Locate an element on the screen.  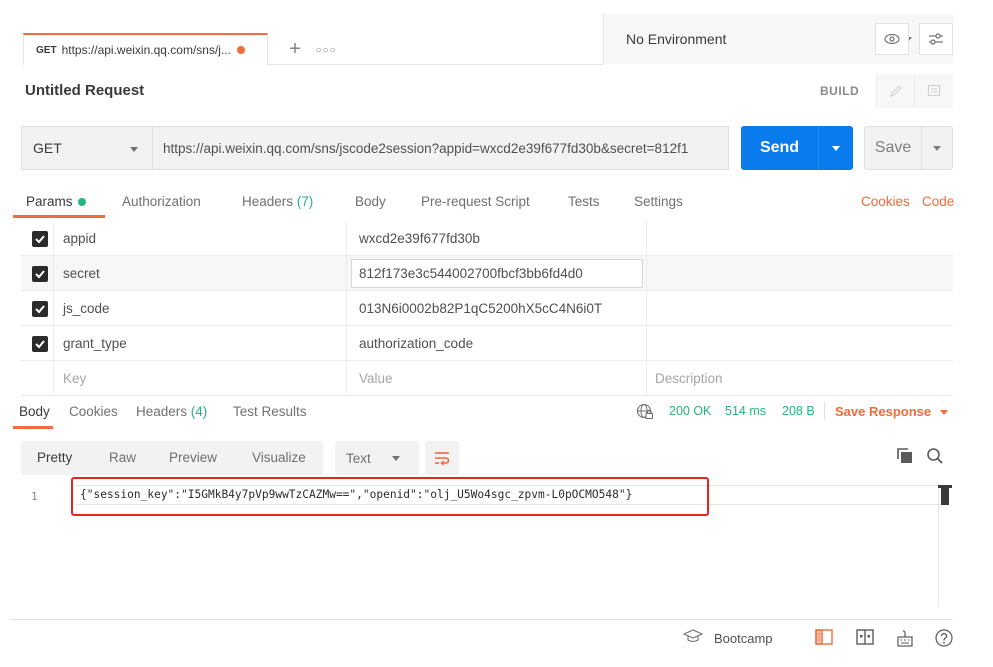
table-row: grant_type authorization_code is located at coordinates (487, 343).